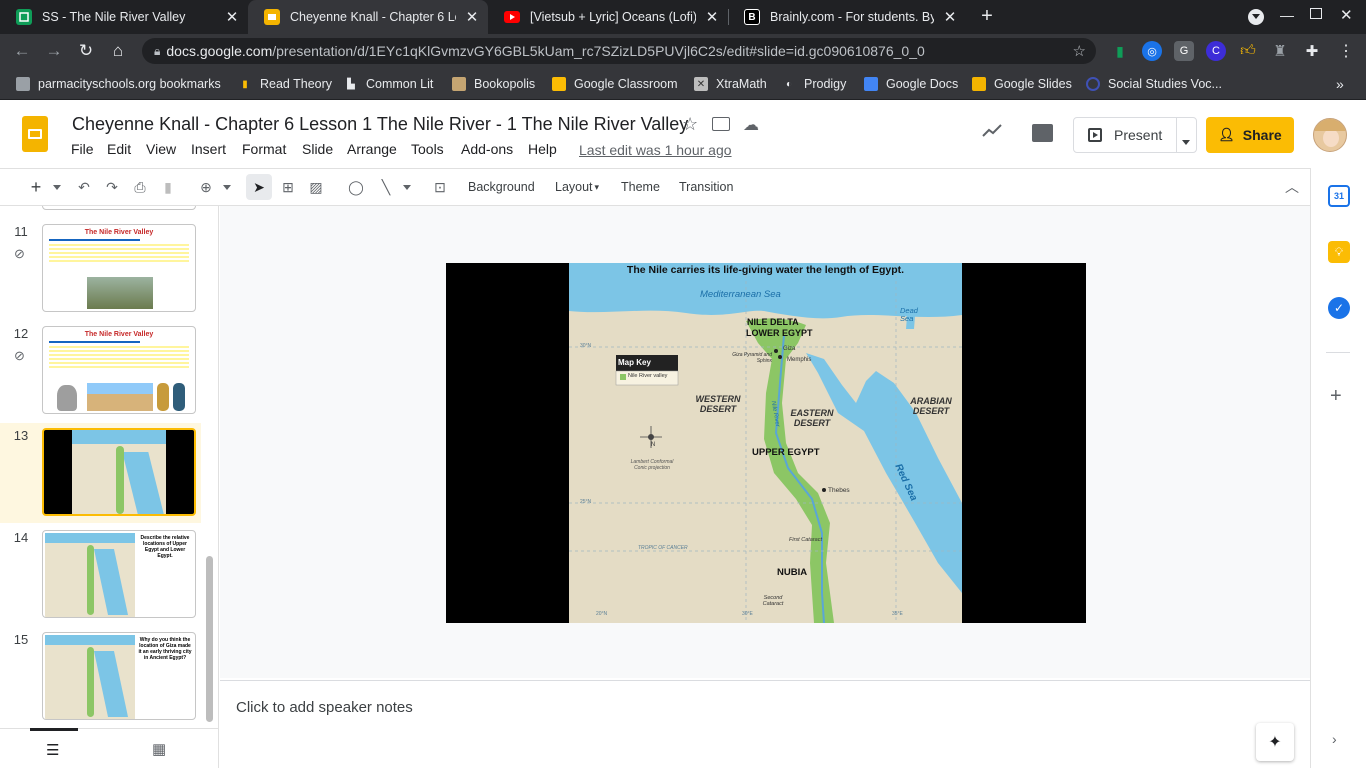 This screenshot has height=768, width=1366. What do you see at coordinates (440, 187) in the screenshot?
I see `add-comment-icon: ⊡` at bounding box center [440, 187].